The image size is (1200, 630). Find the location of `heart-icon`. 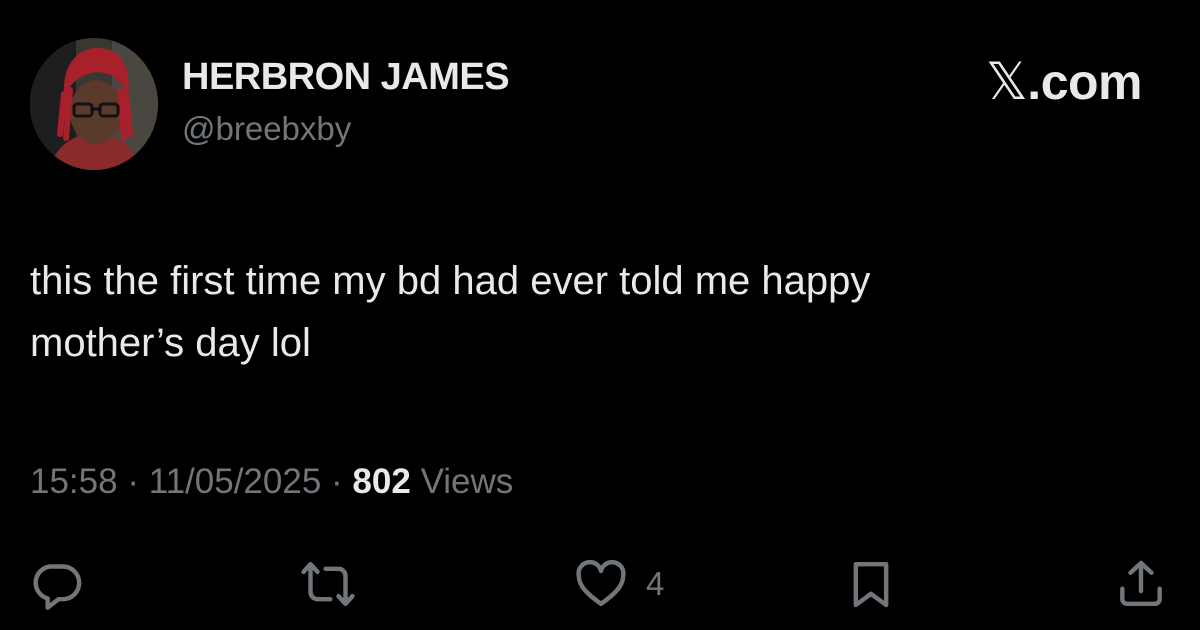

heart-icon is located at coordinates (601, 583).